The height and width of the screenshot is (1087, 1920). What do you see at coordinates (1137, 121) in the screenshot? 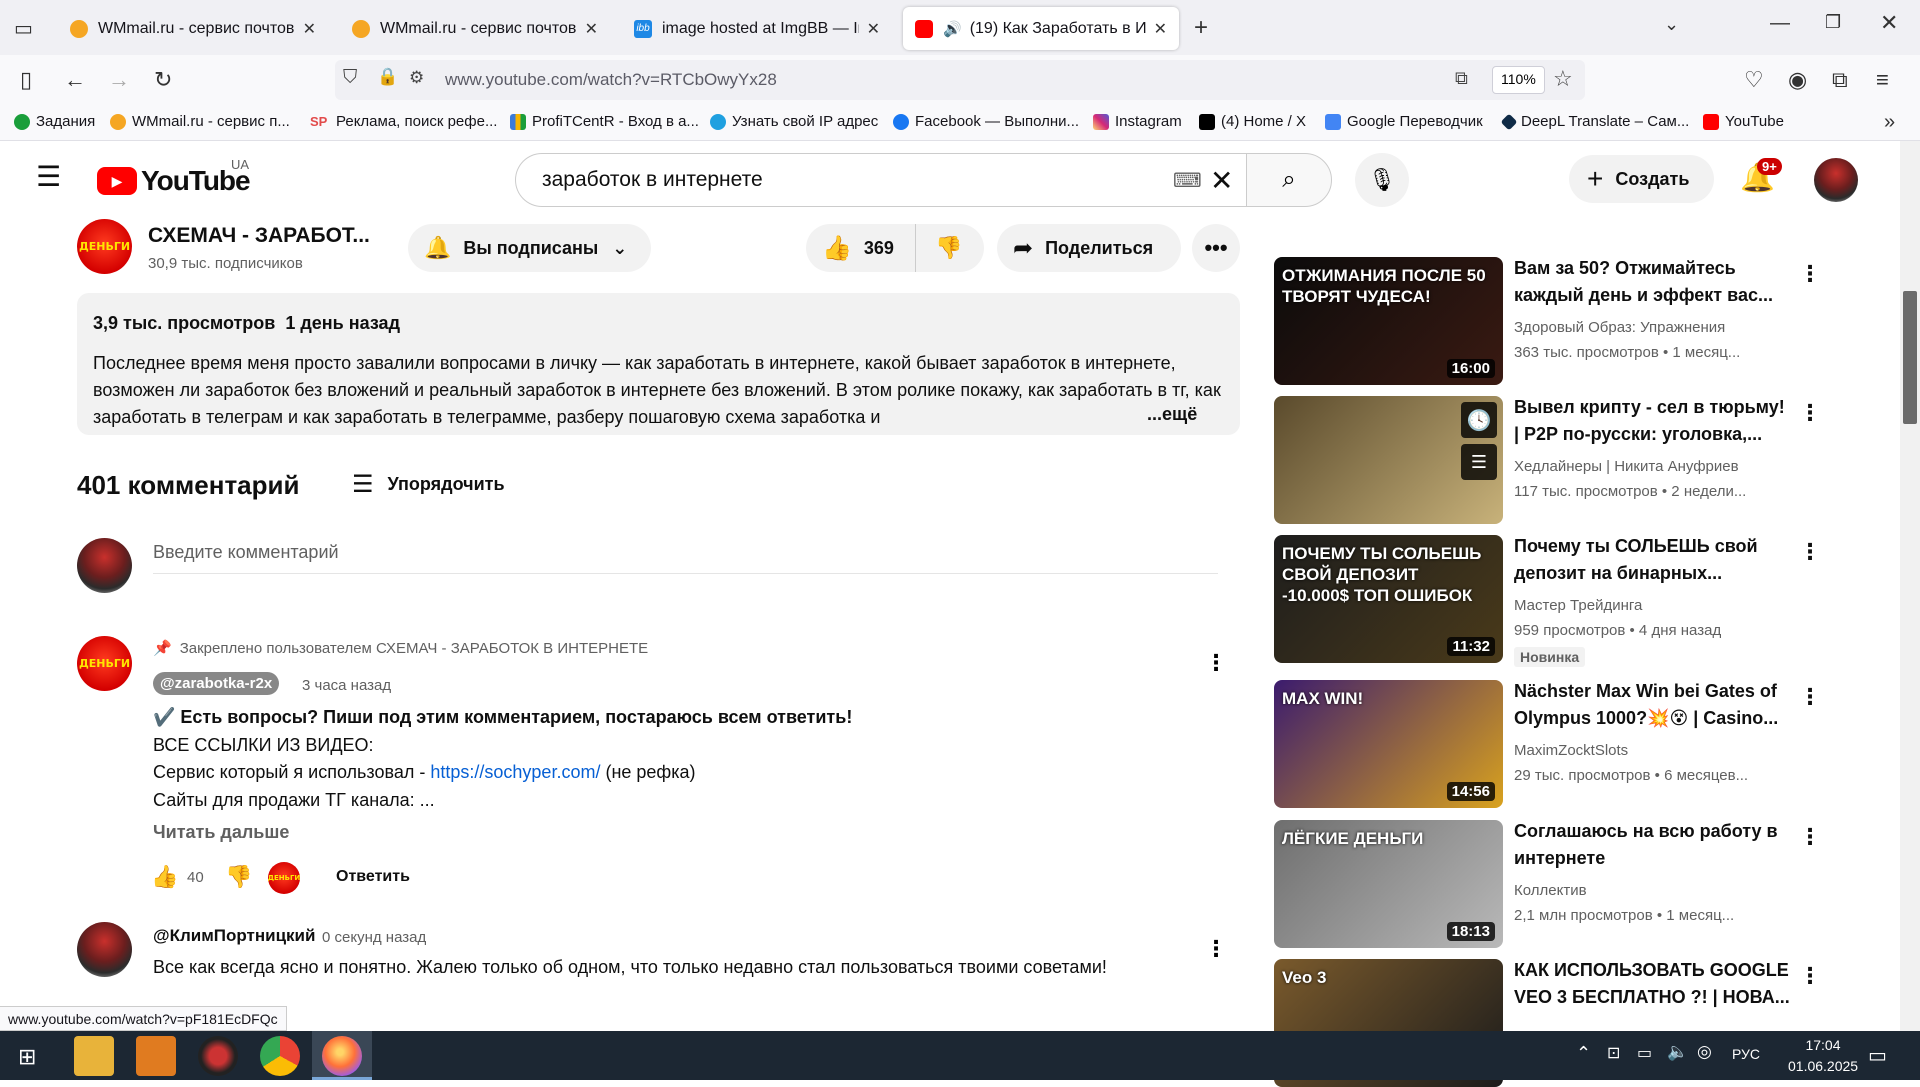
I see `bookmark-instagram: Instagram` at bounding box center [1137, 121].